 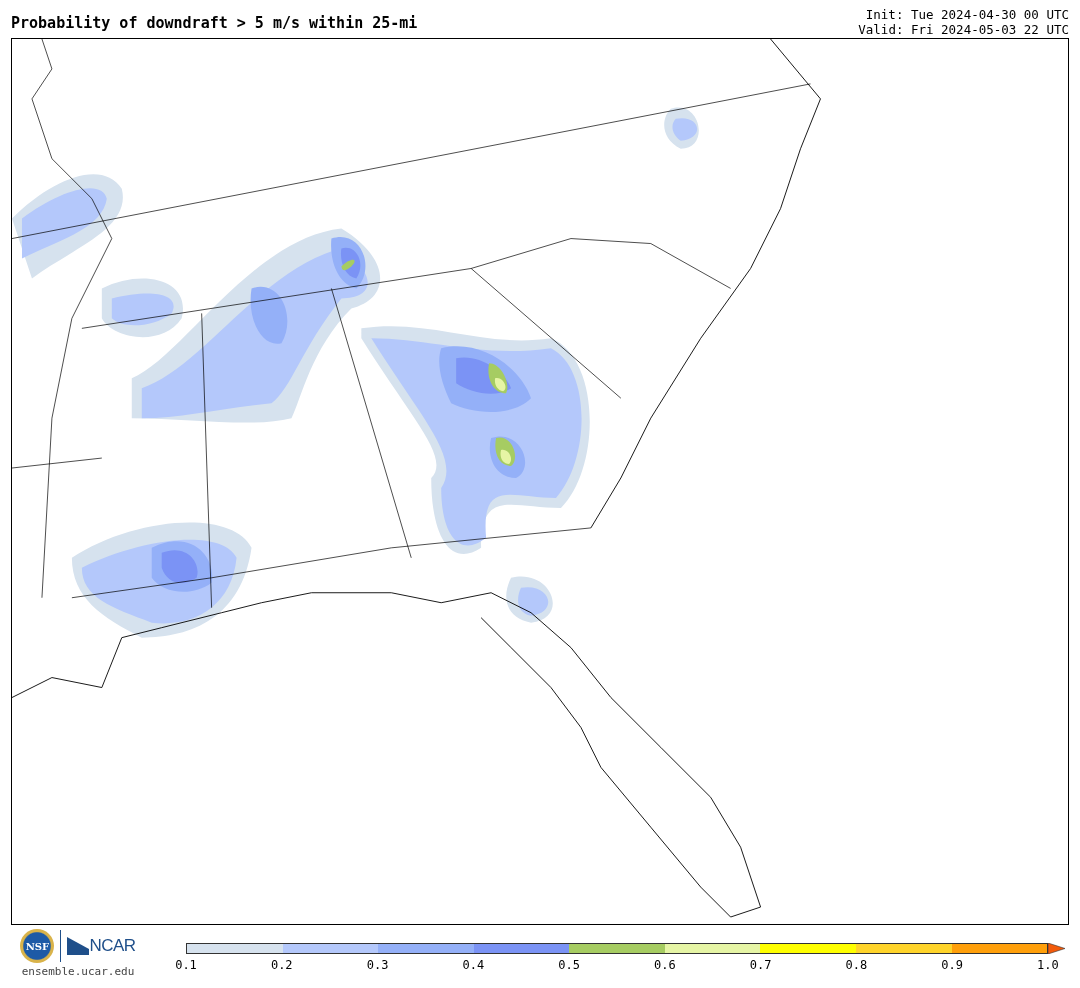 I want to click on tick-label: 0.6, so click(x=665, y=965).